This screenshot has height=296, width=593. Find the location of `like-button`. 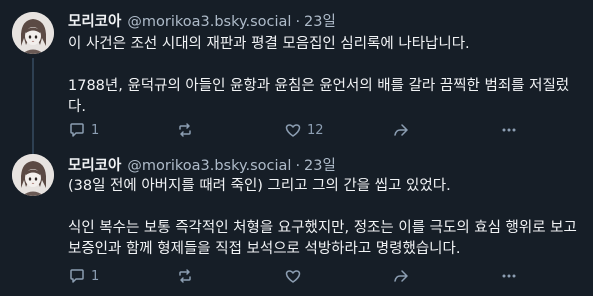

like-button is located at coordinates (295, 276).